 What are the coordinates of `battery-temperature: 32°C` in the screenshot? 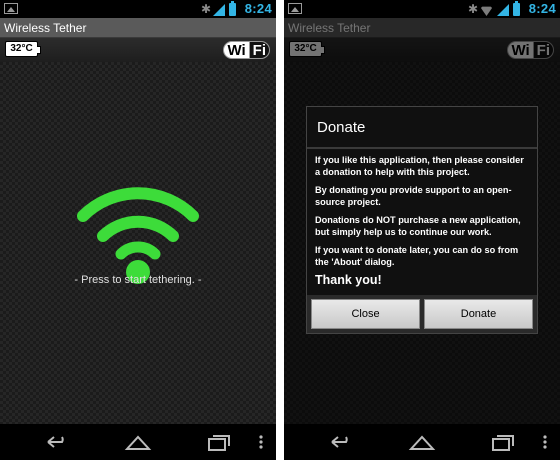 It's located at (23, 49).